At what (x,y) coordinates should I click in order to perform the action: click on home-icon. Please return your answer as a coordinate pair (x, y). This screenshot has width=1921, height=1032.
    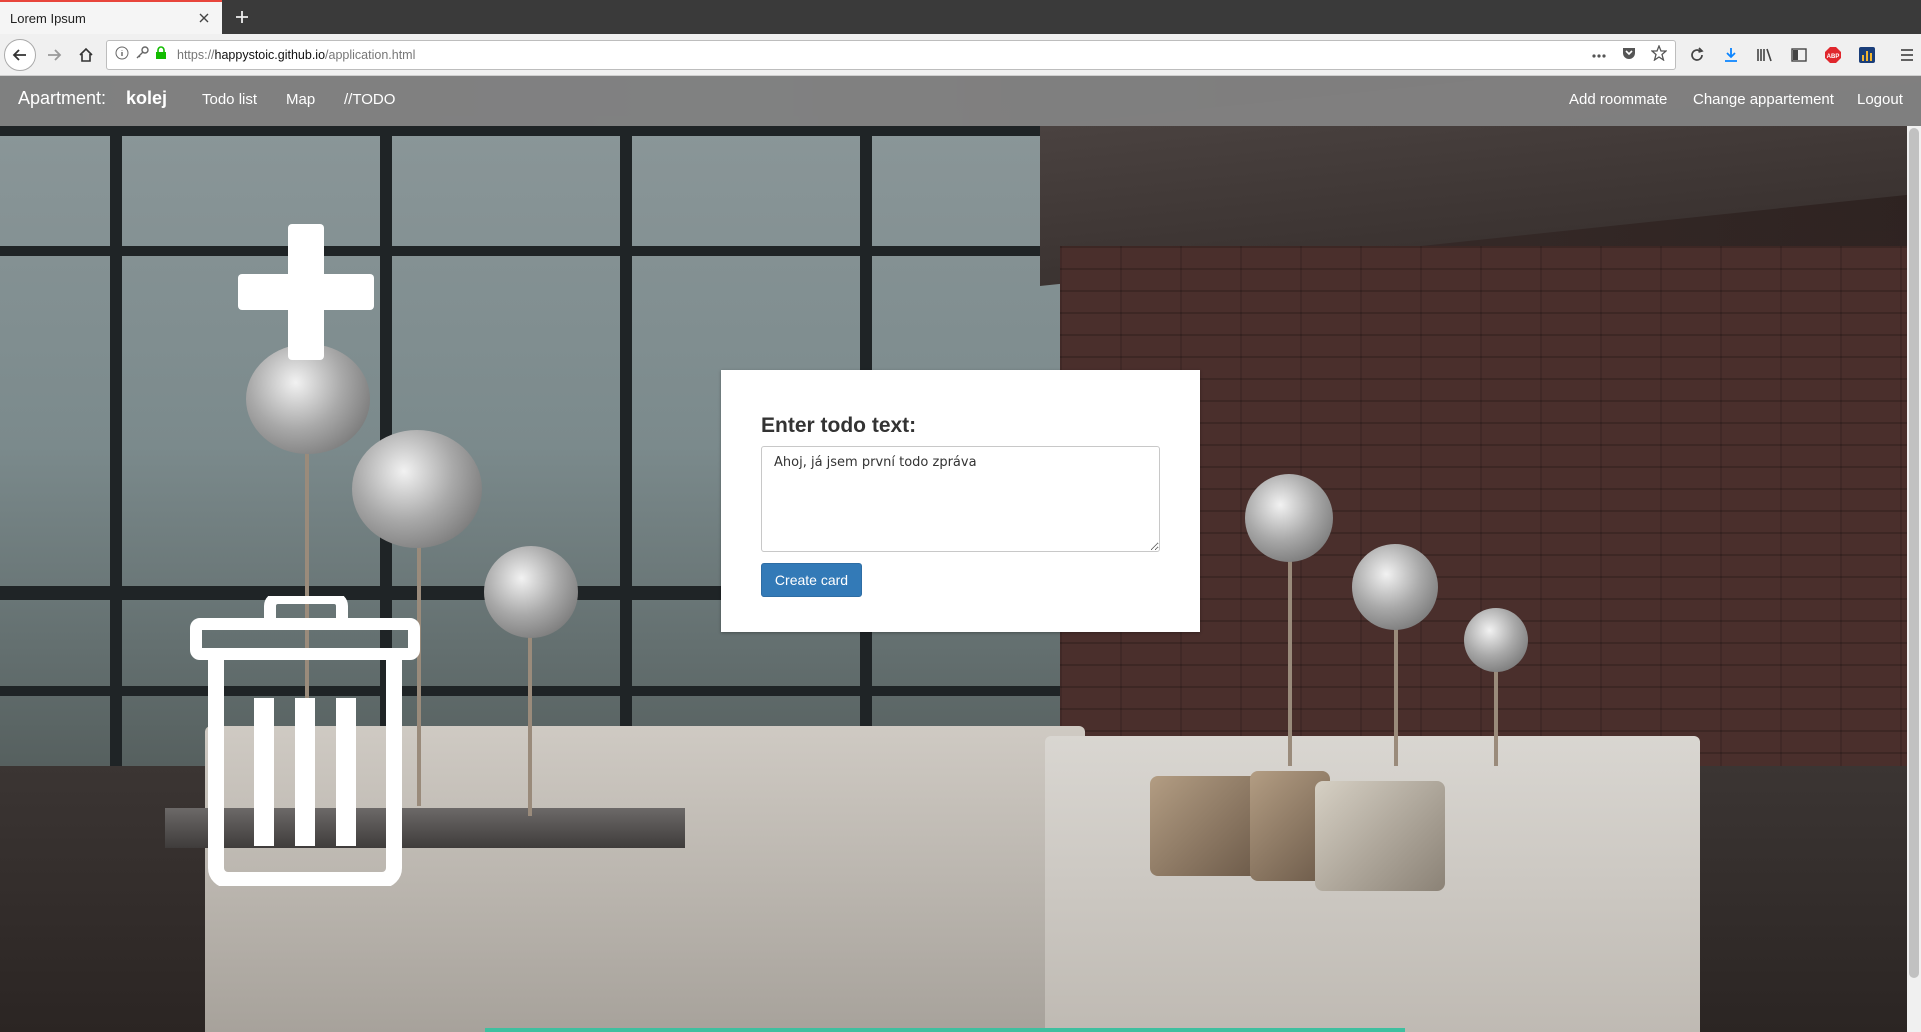
    Looking at the image, I should click on (86, 55).